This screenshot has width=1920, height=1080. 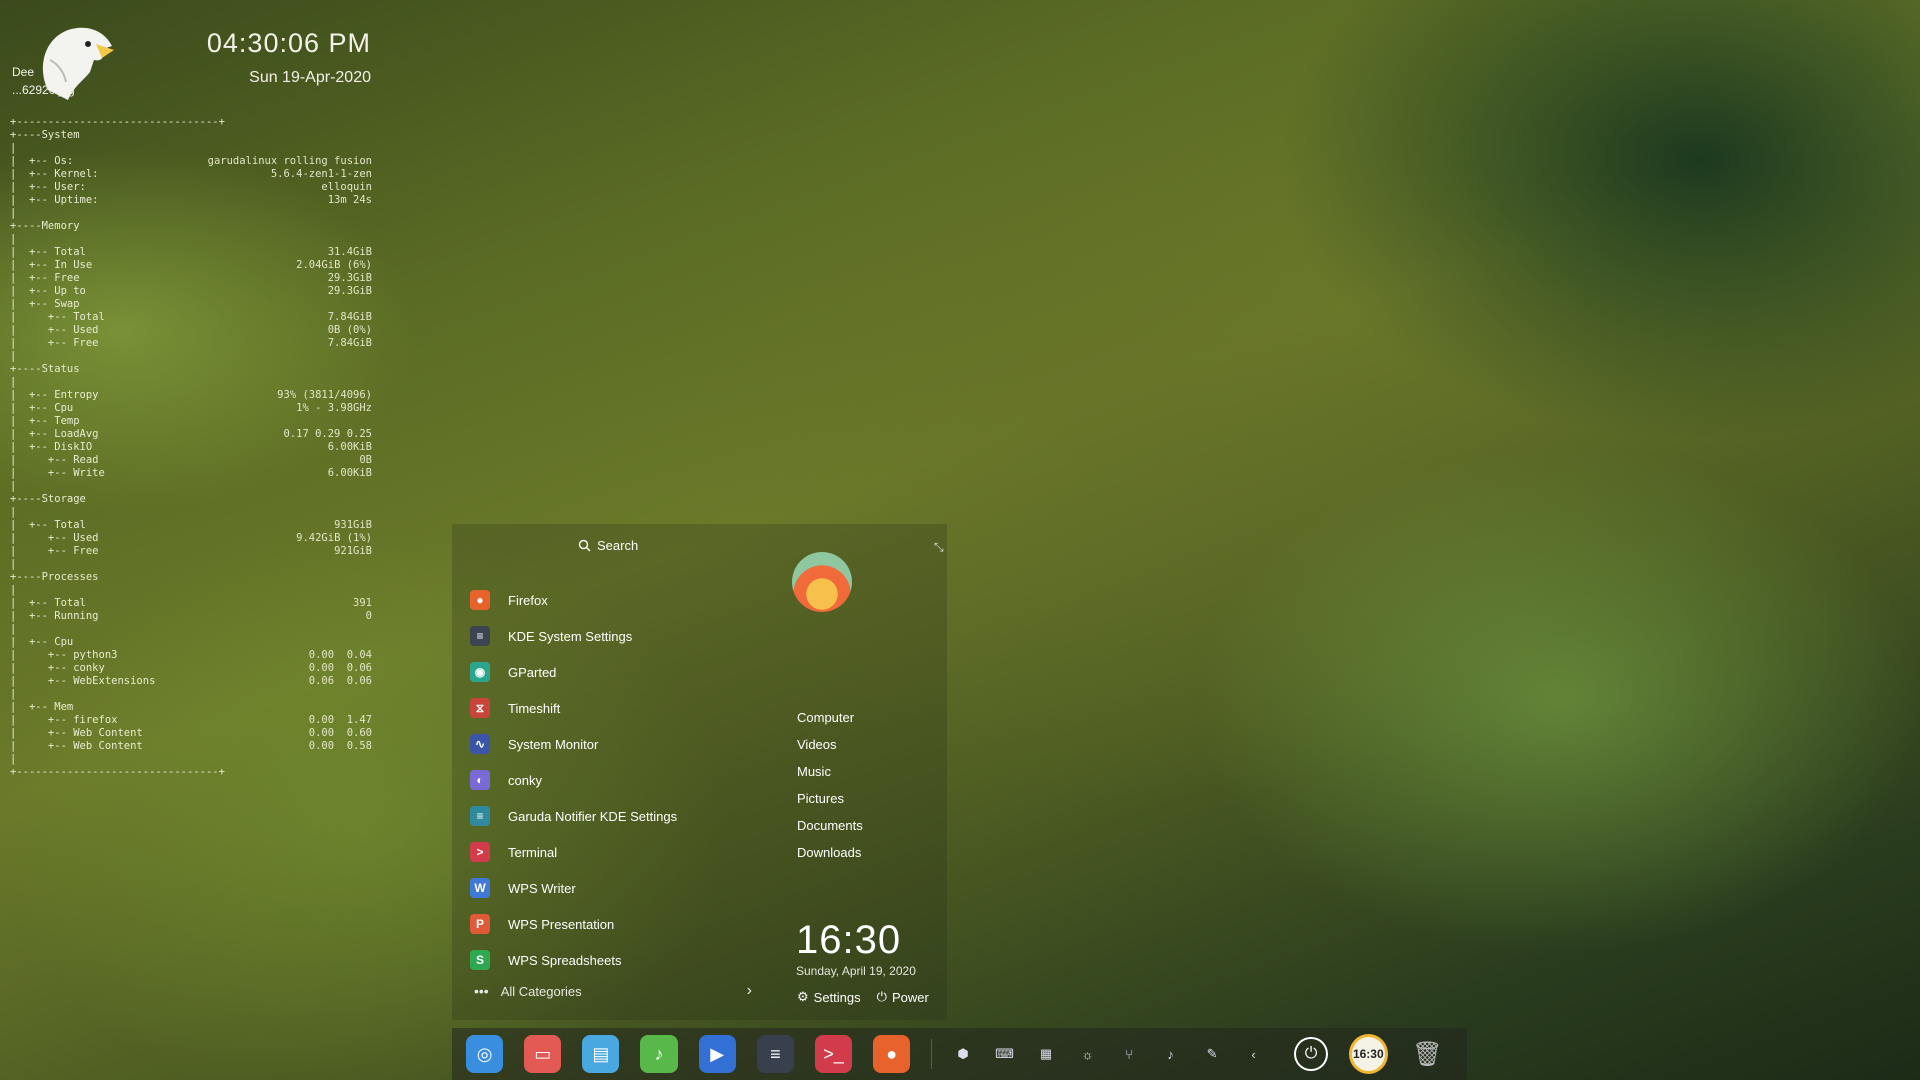 I want to click on terminal-icon: >, so click(x=480, y=852).